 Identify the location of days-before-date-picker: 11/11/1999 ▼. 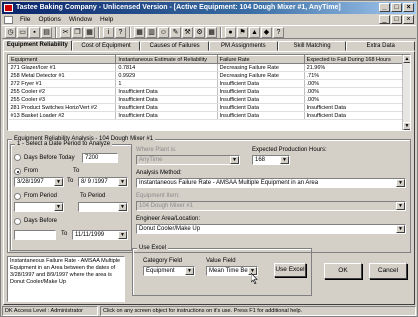
(100, 235).